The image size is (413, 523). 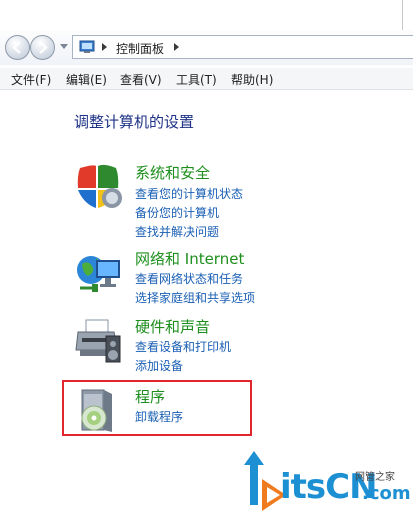 I want to click on breadcrumb-control-panel: 控制面板, so click(x=140, y=48).